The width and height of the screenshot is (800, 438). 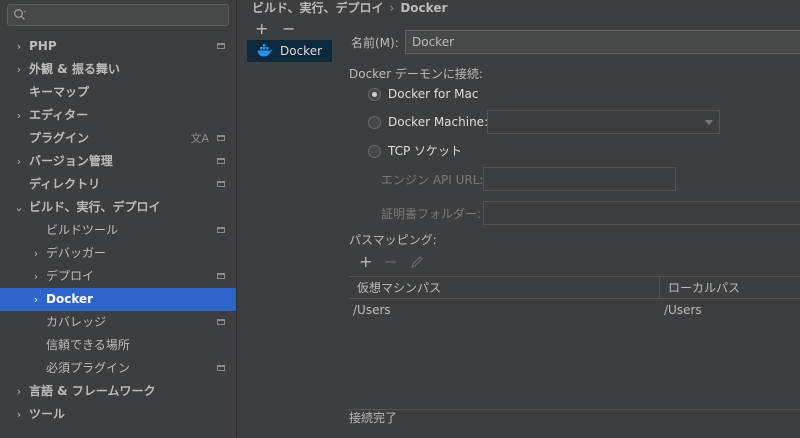 What do you see at coordinates (579, 179) in the screenshot?
I see `engine-url-input` at bounding box center [579, 179].